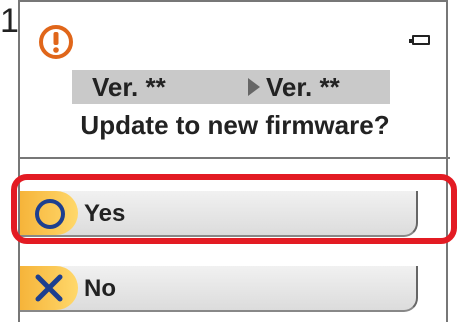 The height and width of the screenshot is (322, 465). I want to click on current-version: Ver. **, so click(129, 87).